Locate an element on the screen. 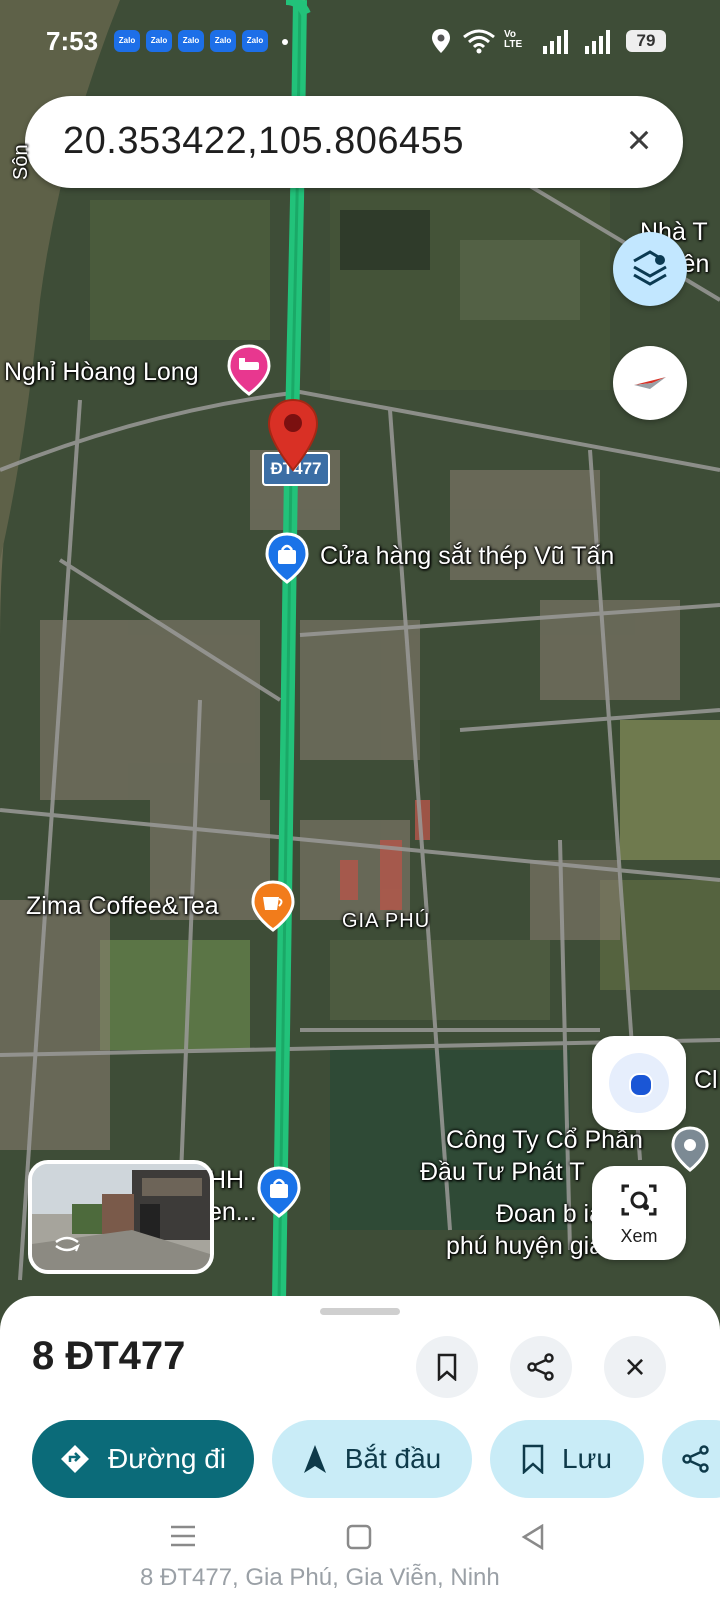 This screenshot has height=1600, width=720. place-title: 8 ĐT477 is located at coordinates (109, 1356).